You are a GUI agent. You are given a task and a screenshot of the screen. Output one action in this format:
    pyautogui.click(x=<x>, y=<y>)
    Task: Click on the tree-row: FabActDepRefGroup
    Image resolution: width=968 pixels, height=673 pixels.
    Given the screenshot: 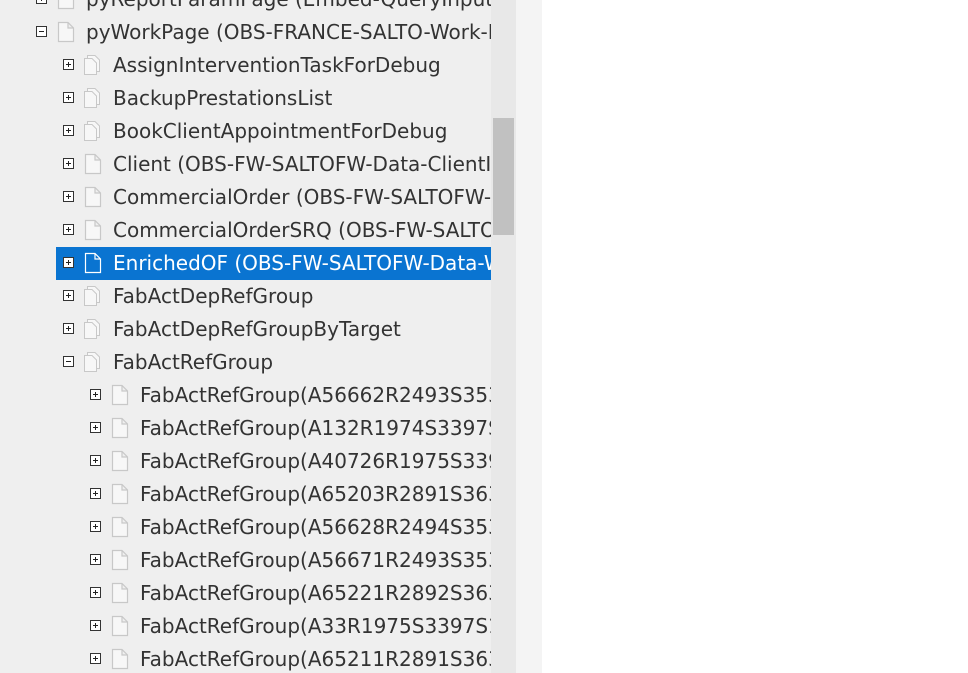 What is the action you would take?
    pyautogui.click(x=245, y=296)
    